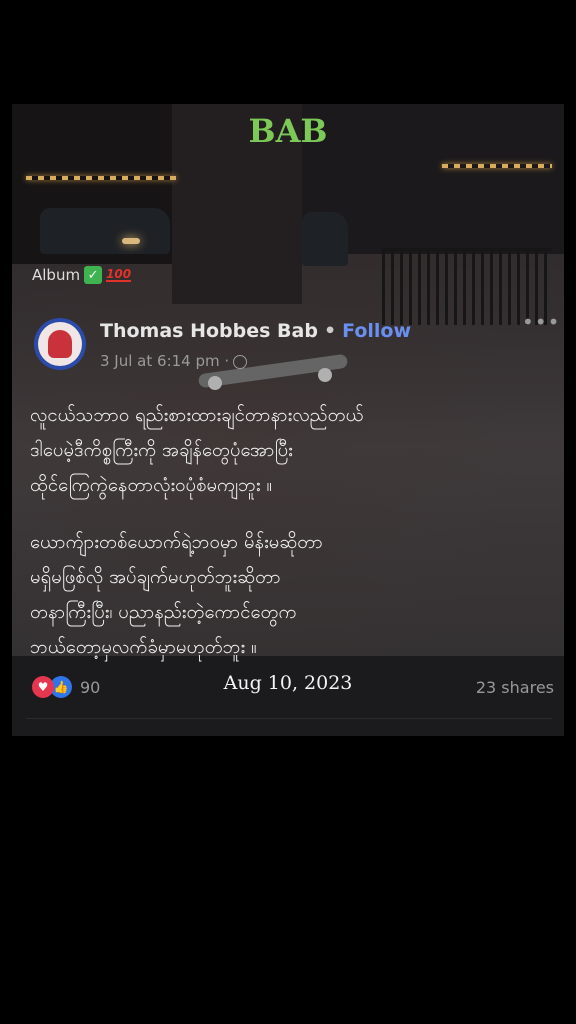 Image resolution: width=576 pixels, height=1024 pixels. Describe the element at coordinates (240, 361) in the screenshot. I see `globe-icon` at that location.